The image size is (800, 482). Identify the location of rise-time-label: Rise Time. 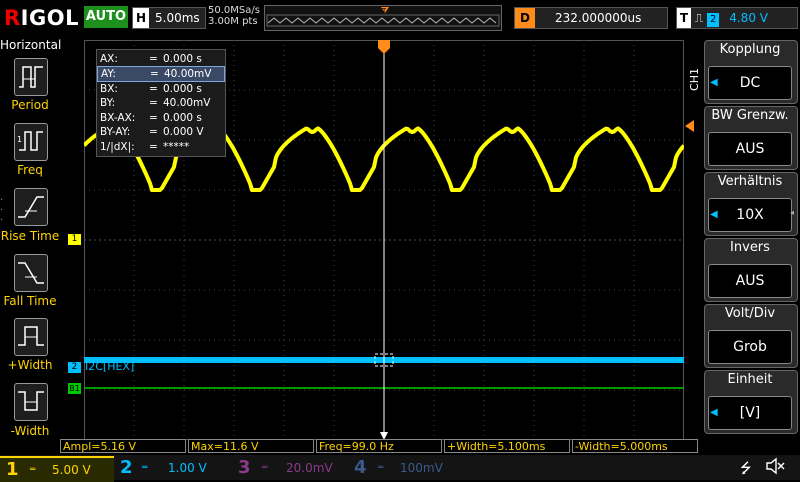
(30, 236).